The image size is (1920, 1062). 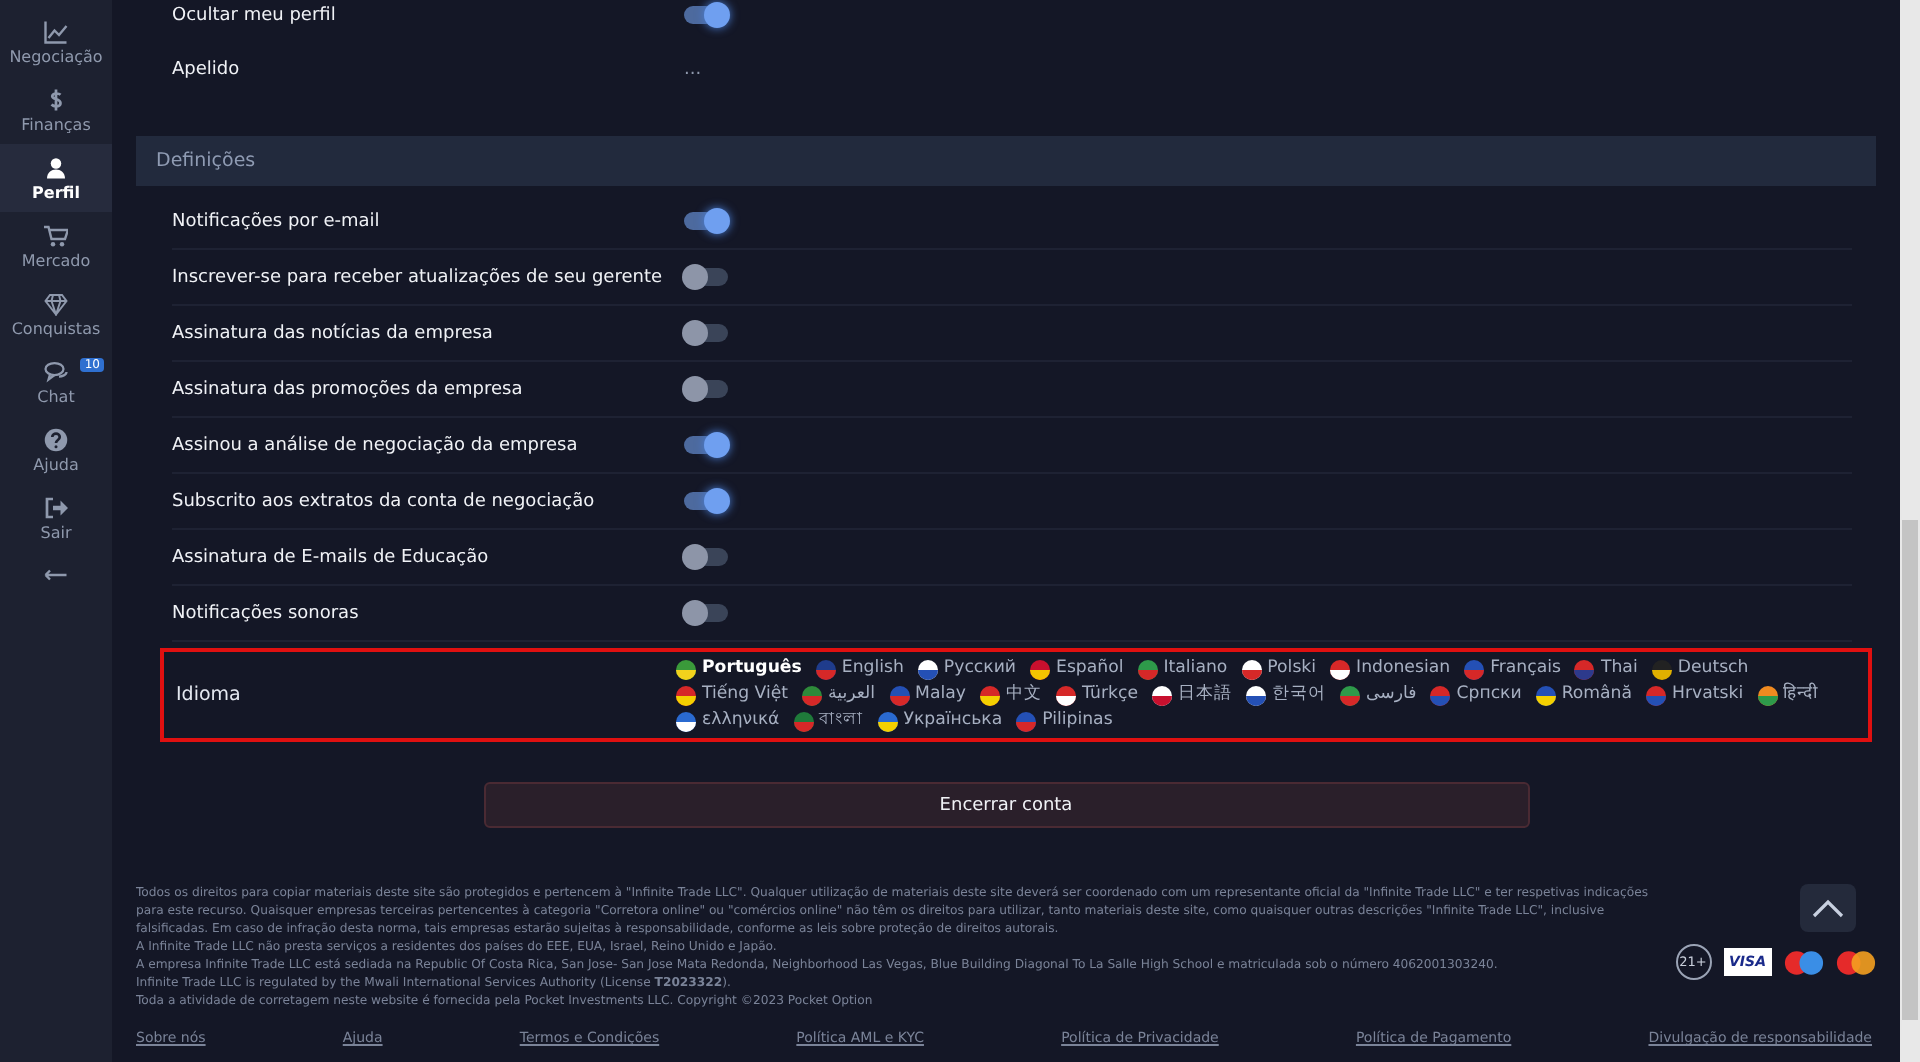 What do you see at coordinates (56, 439) in the screenshot?
I see `help-icon` at bounding box center [56, 439].